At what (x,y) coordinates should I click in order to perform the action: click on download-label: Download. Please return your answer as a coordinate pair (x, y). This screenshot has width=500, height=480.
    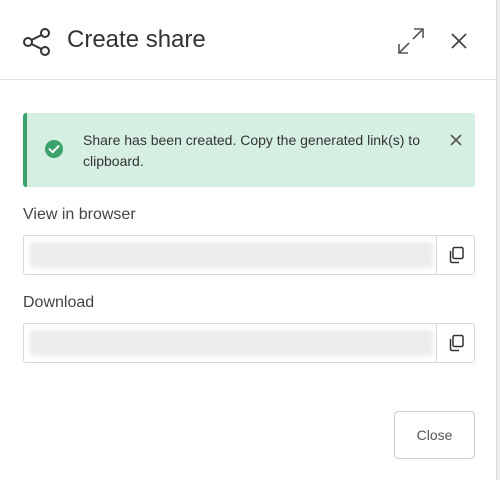
    Looking at the image, I should click on (59, 302).